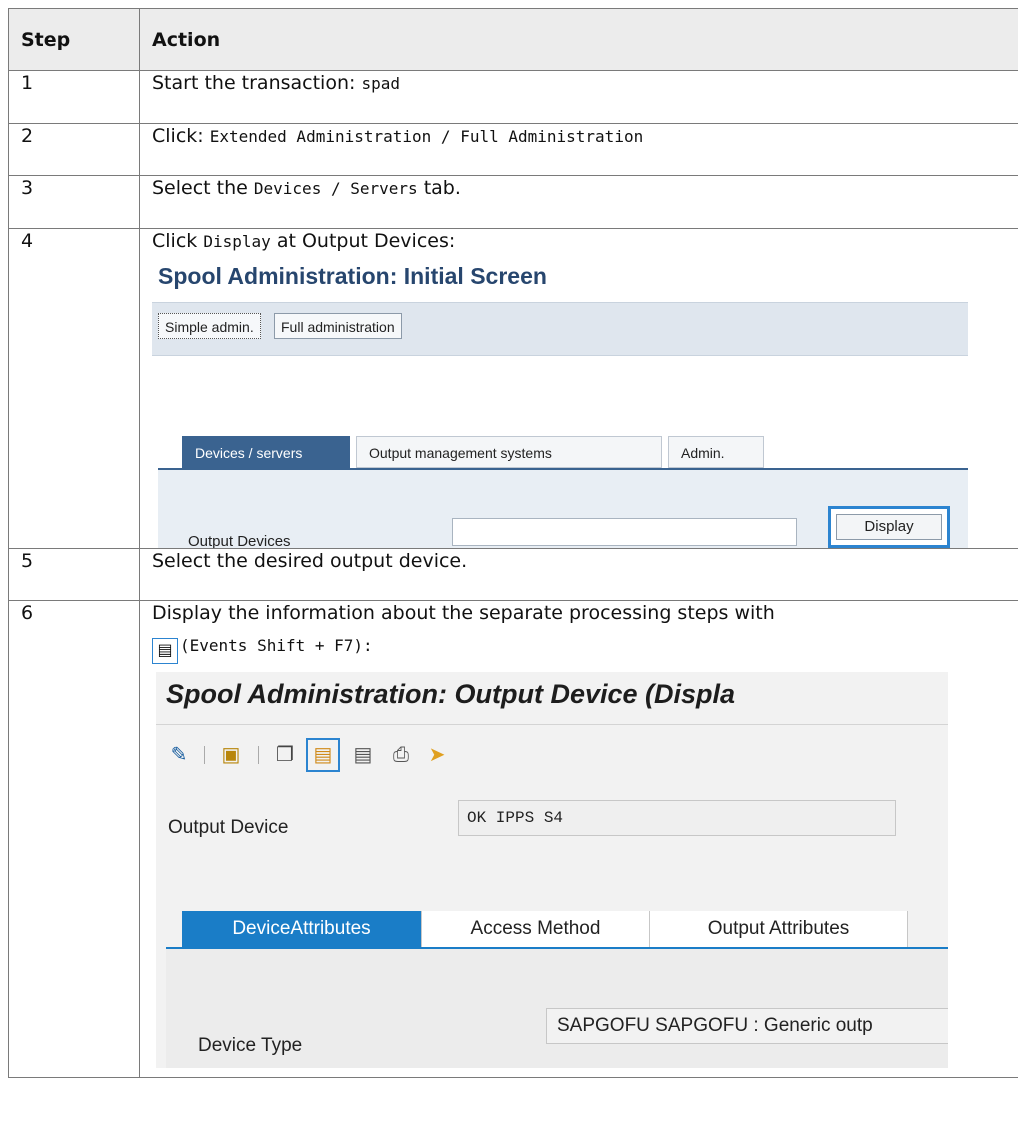  I want to click on table-row: 1 Start the transaction: spad, so click(513, 97).